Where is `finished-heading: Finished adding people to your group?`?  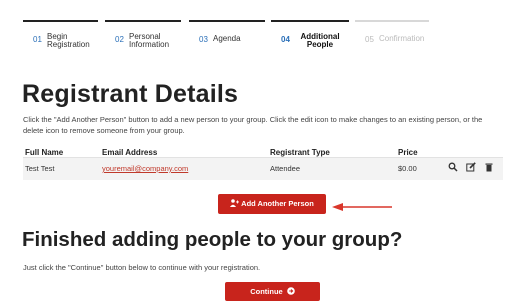 finished-heading: Finished adding people to your group? is located at coordinates (212, 239).